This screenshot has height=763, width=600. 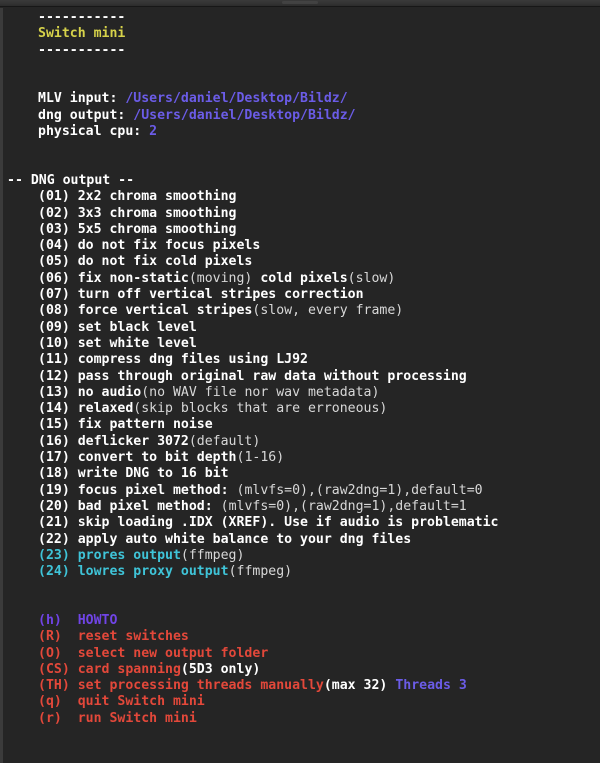 What do you see at coordinates (58, 555) in the screenshot?
I see `option-key: (23)` at bounding box center [58, 555].